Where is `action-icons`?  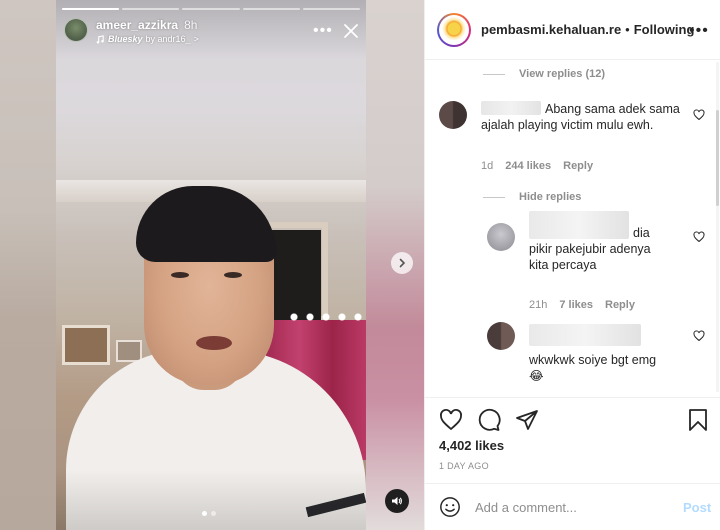
action-icons is located at coordinates (489, 420).